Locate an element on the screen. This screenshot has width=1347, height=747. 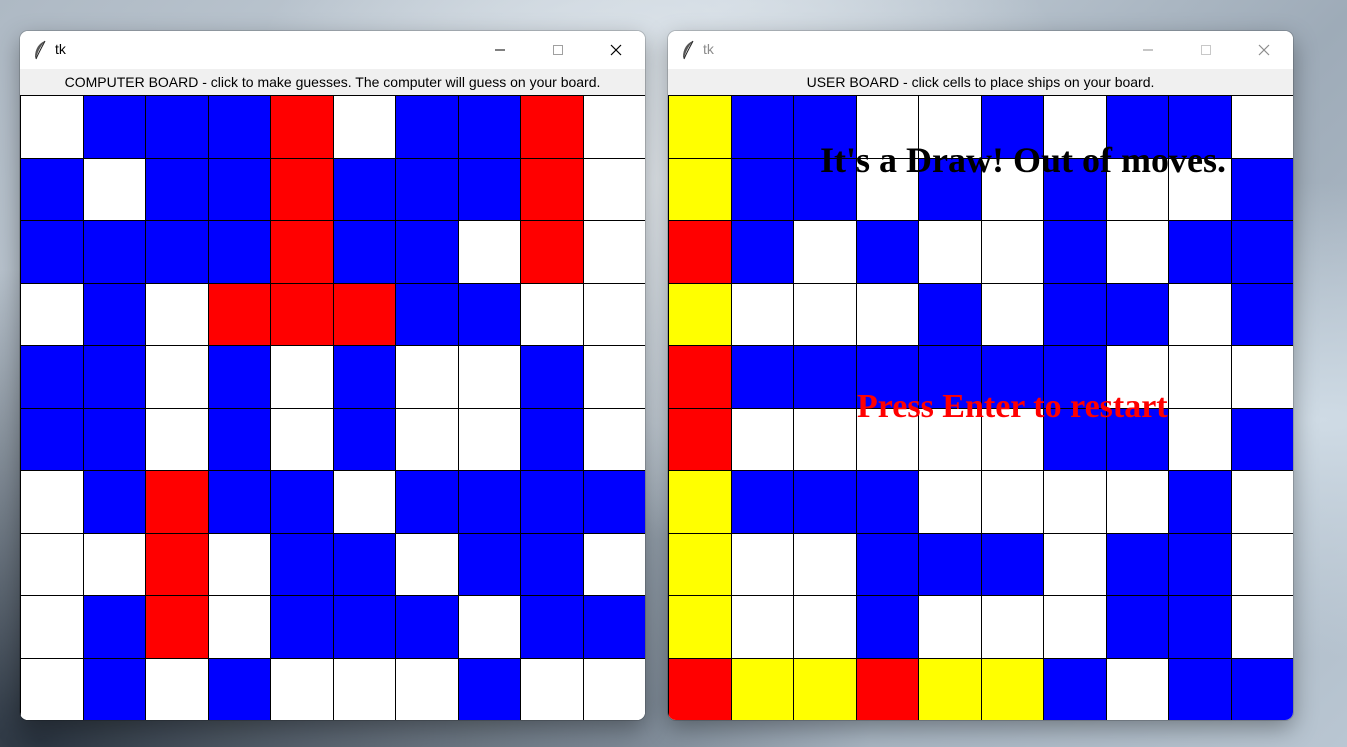
title-bar: tk is located at coordinates (332, 50).